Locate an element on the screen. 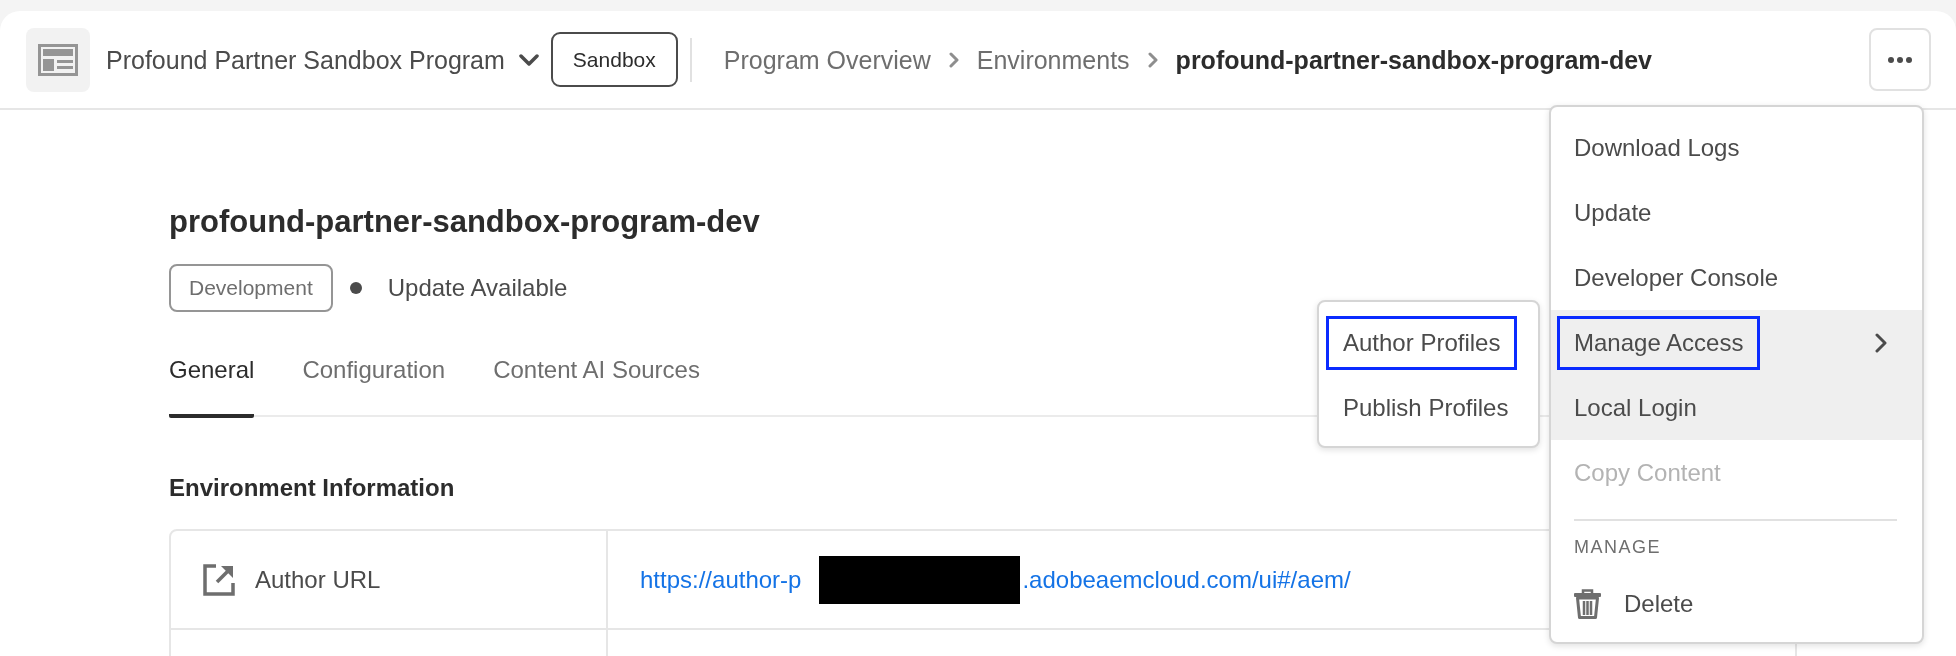 The image size is (1956, 656). menu-item: Local Login is located at coordinates (1736, 407).